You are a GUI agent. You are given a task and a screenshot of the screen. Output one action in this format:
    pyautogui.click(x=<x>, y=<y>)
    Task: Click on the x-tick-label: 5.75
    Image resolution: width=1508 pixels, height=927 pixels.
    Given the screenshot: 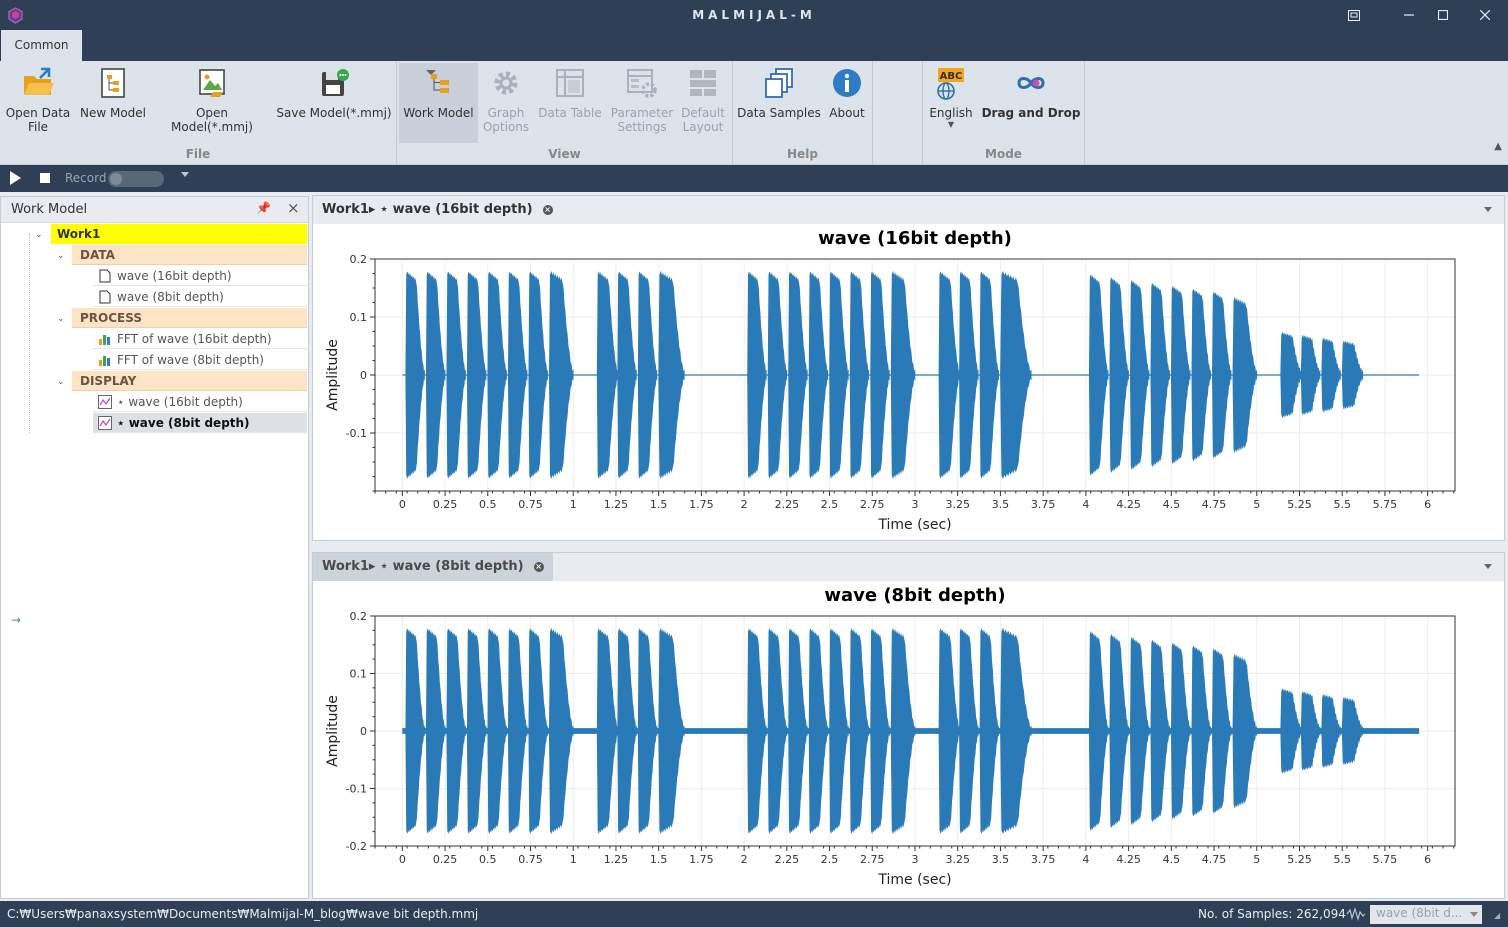 What is the action you would take?
    pyautogui.click(x=1385, y=504)
    